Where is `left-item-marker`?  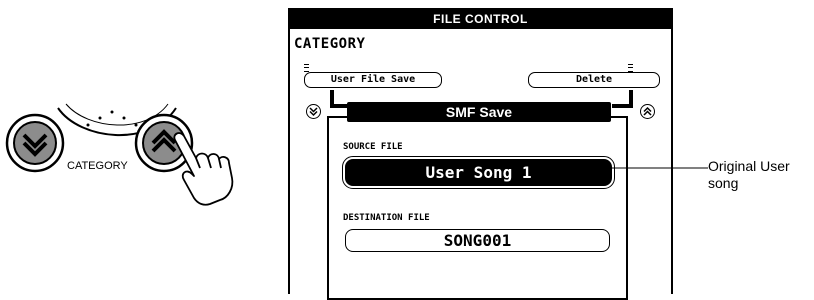 left-item-marker is located at coordinates (306, 68).